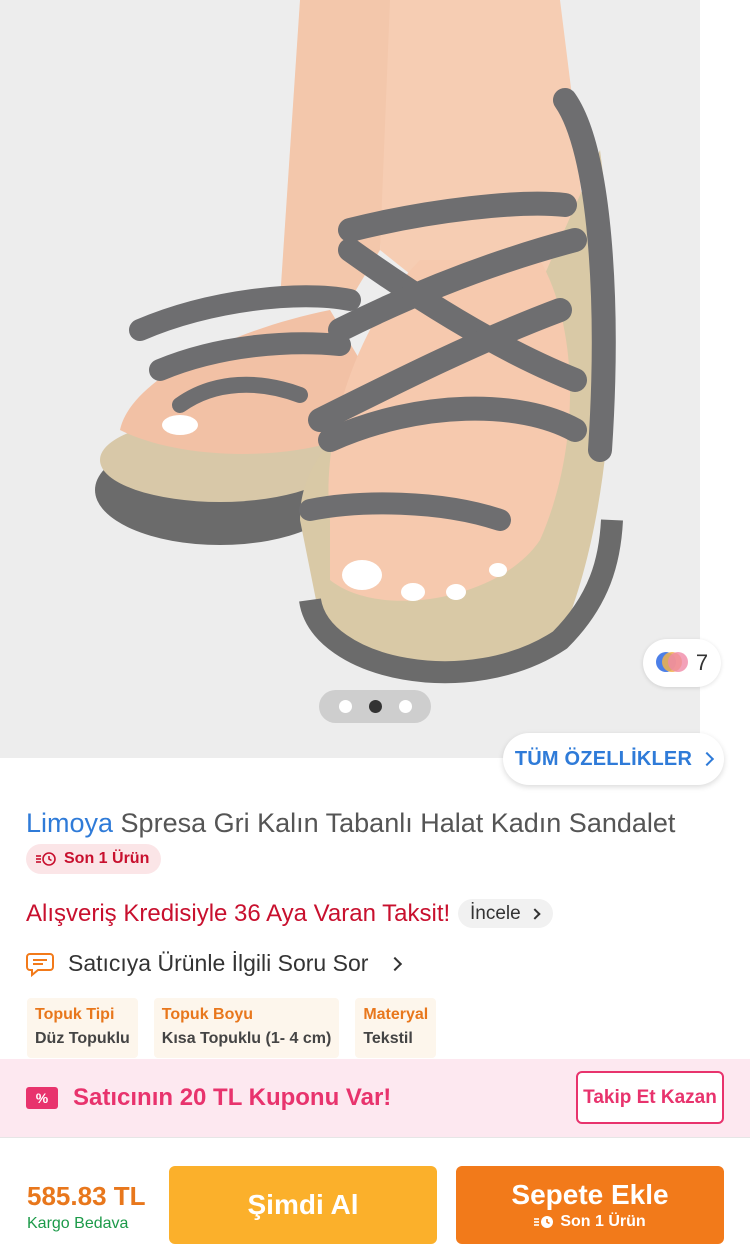 The width and height of the screenshot is (750, 1247). I want to click on stock-badge-label: Son 1 Ürün, so click(107, 858).